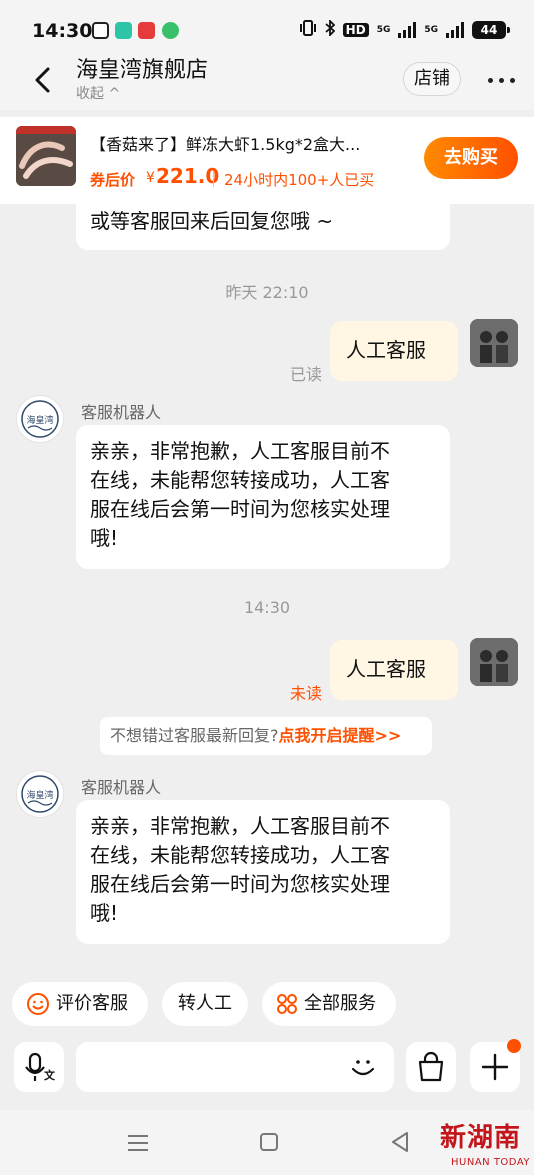 This screenshot has height=1175, width=534. I want to click on bluetooth-icon, so click(330, 28).